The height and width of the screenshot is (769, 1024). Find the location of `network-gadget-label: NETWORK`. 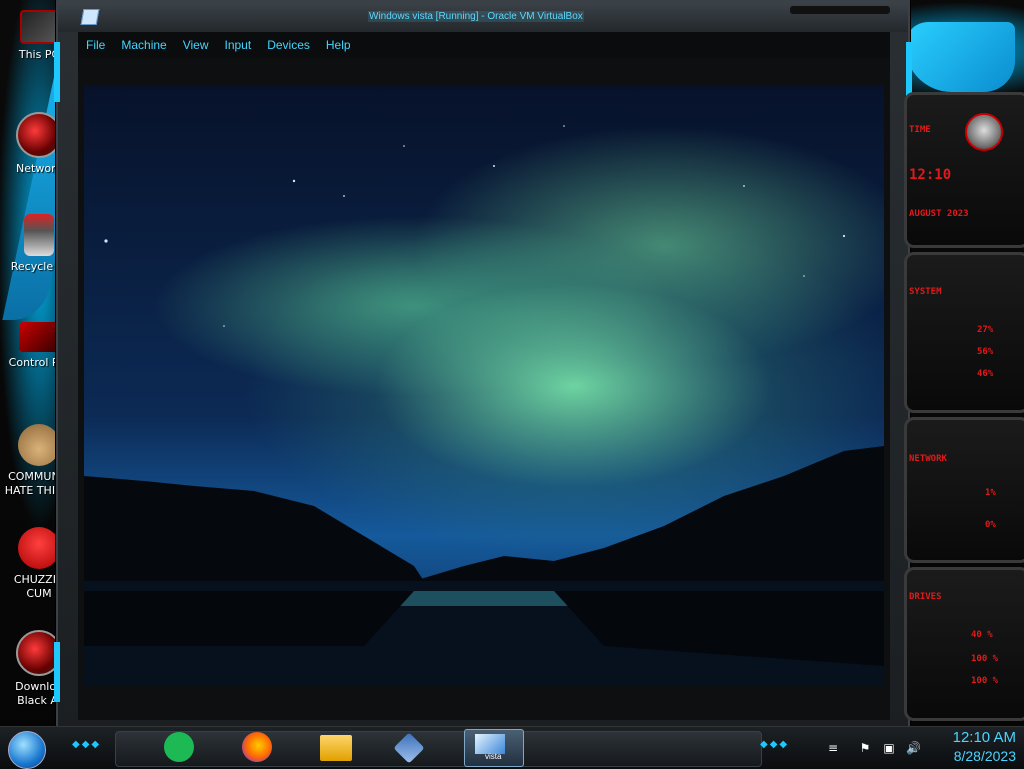

network-gadget-label: NETWORK is located at coordinates (928, 459).